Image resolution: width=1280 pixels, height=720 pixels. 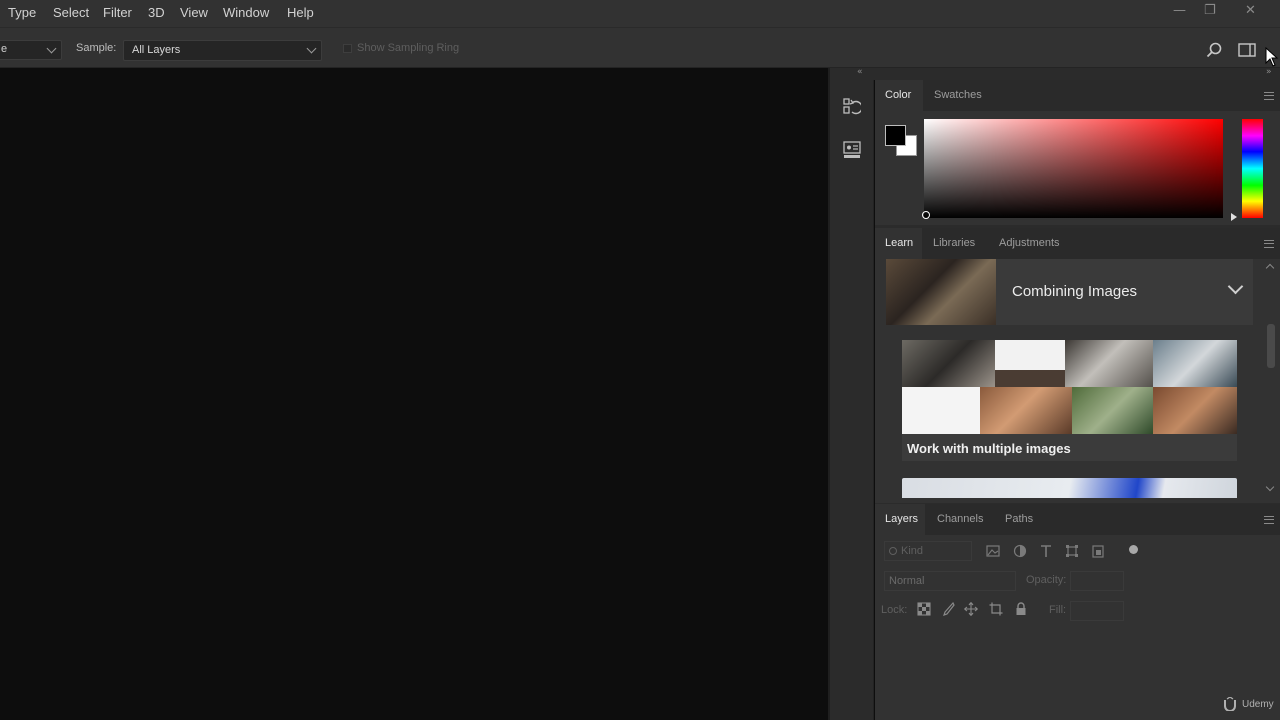 I want to click on section-thumbnail, so click(x=941, y=292).